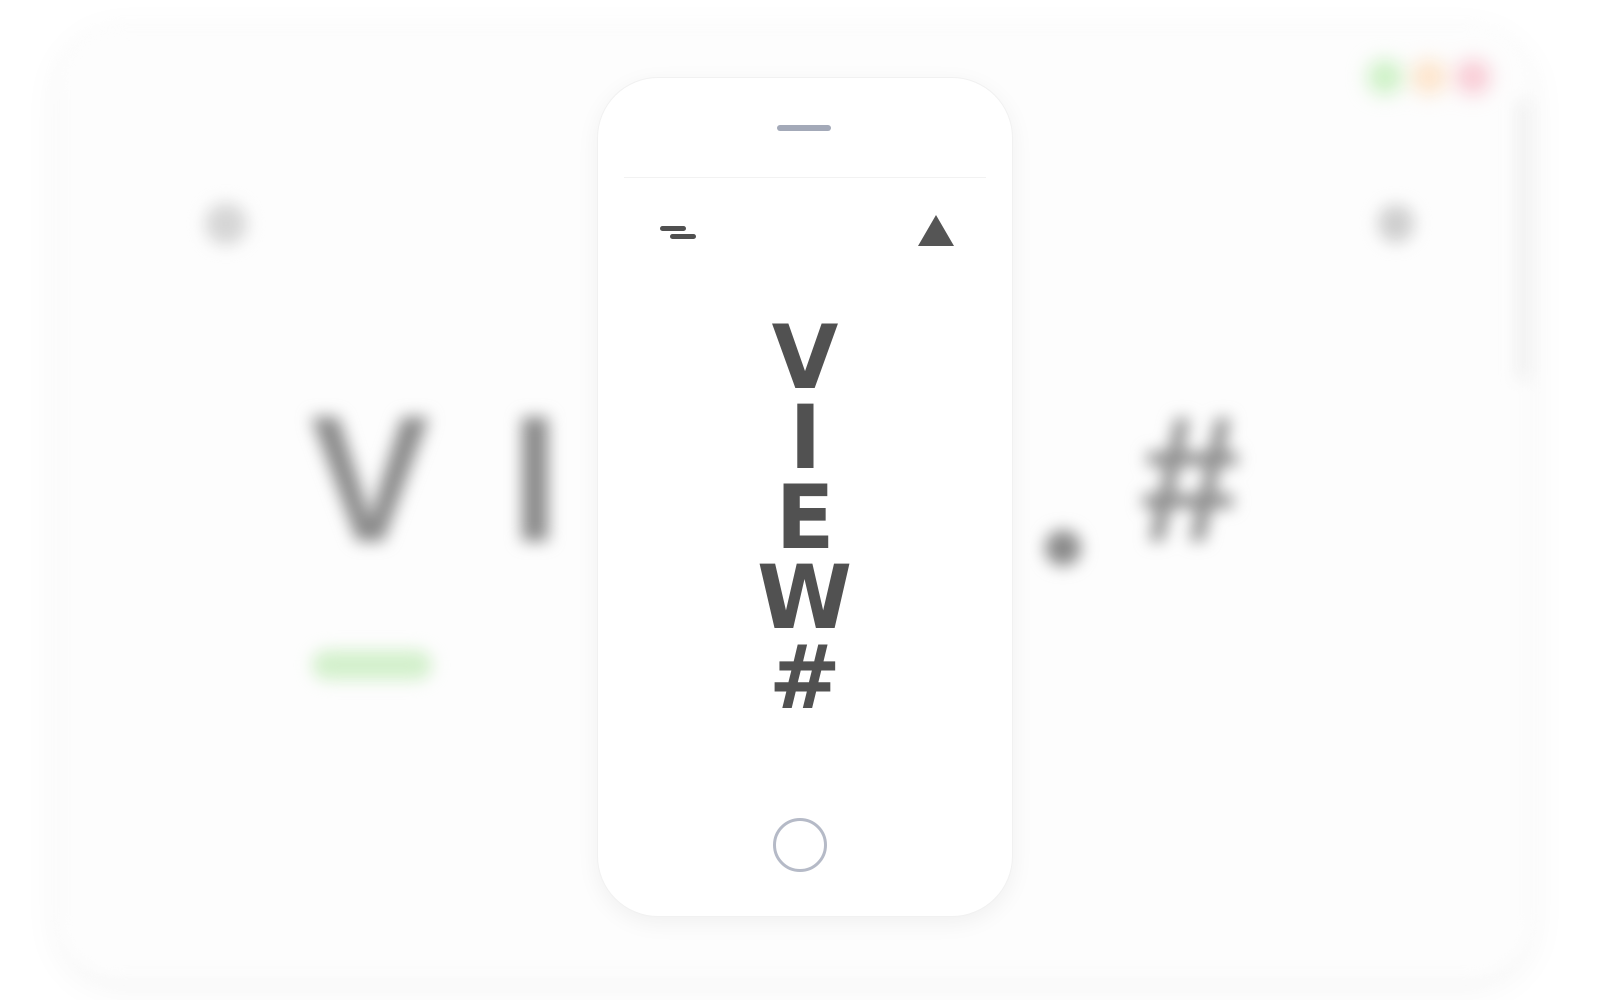 This screenshot has height=1000, width=1600. What do you see at coordinates (226, 224) in the screenshot?
I see `background-left-icon` at bounding box center [226, 224].